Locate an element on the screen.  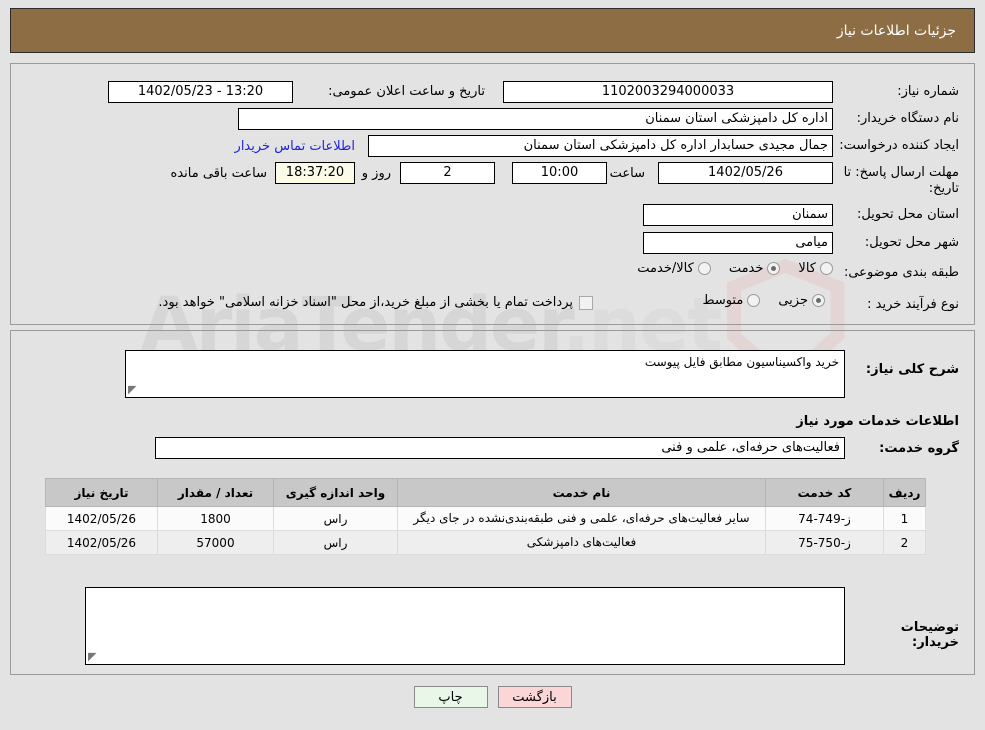
deadline-date-value: 1402/05/26 is located at coordinates (745, 173).